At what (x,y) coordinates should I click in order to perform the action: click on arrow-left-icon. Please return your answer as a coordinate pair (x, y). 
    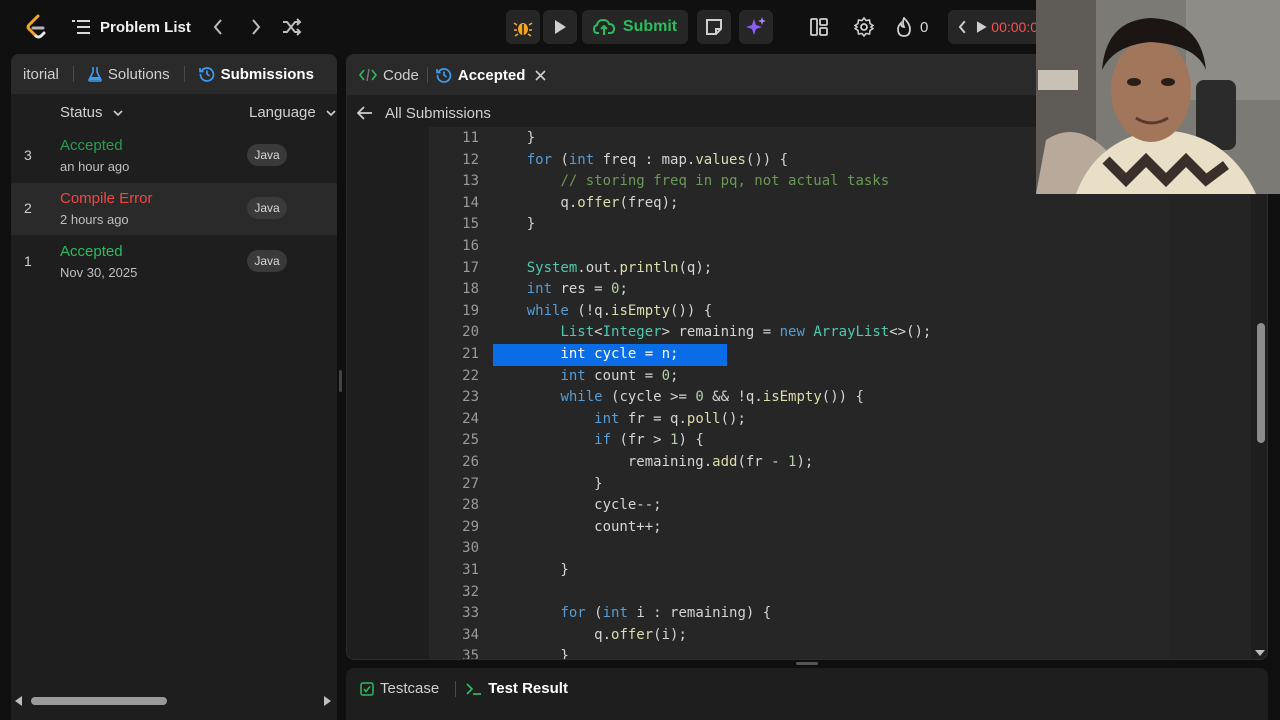
    Looking at the image, I should click on (364, 113).